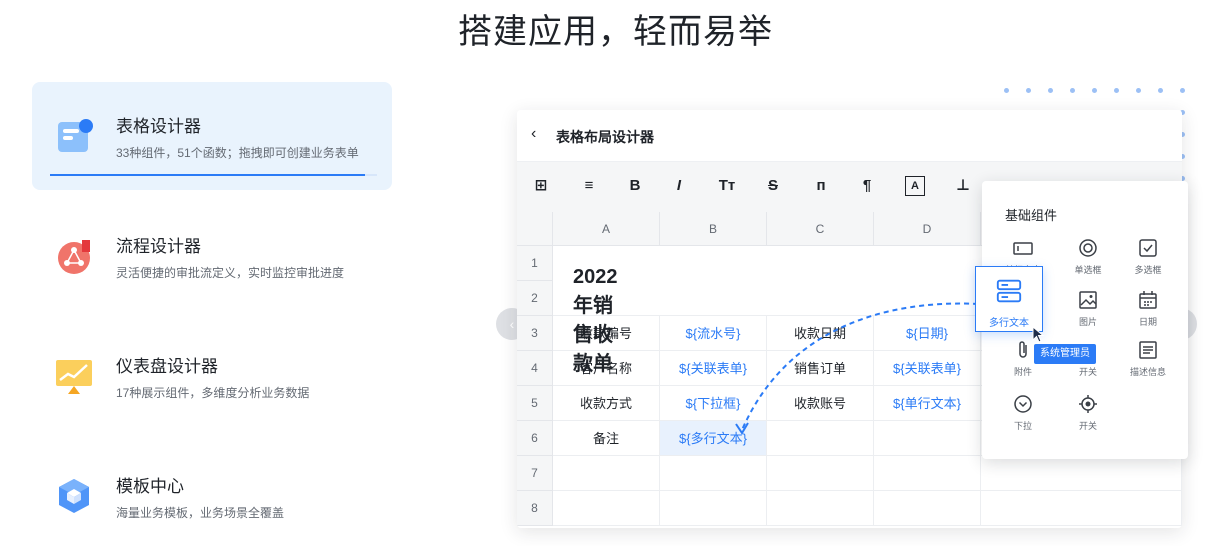  Describe the element at coordinates (535, 263) in the screenshot. I see `row-header: 1` at that location.